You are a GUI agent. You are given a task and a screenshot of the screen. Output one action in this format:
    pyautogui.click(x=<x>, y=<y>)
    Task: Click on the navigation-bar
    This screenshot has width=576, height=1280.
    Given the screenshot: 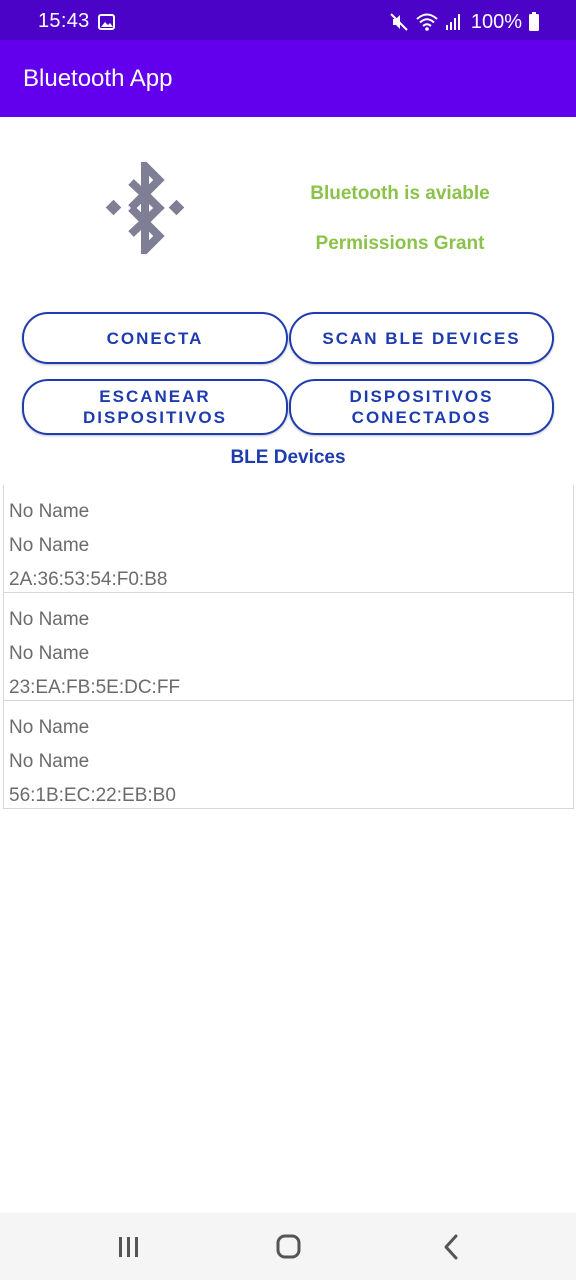 What is the action you would take?
    pyautogui.click(x=288, y=1246)
    